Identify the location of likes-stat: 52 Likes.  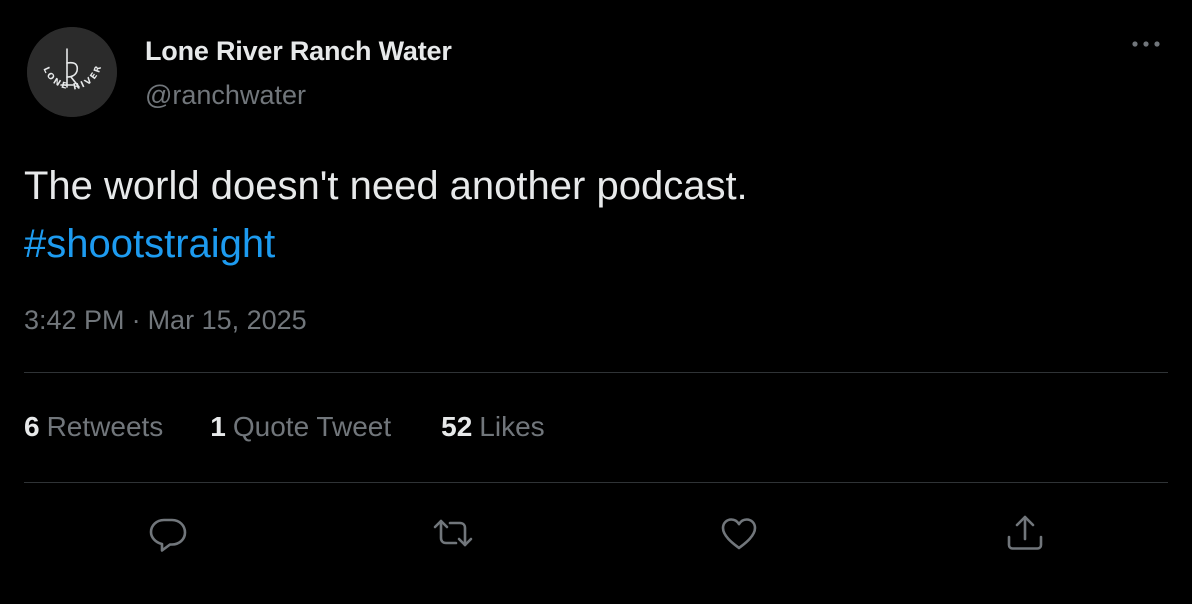
(493, 427).